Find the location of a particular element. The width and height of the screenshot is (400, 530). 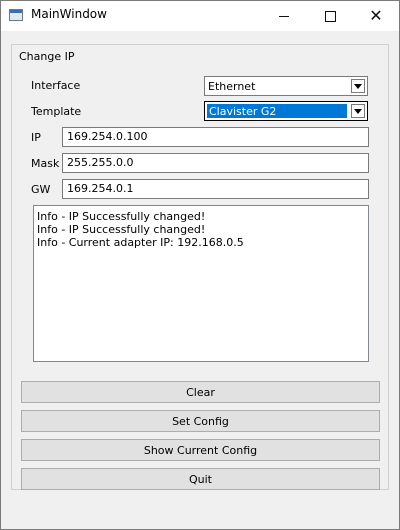

maximize-icon is located at coordinates (330, 16).